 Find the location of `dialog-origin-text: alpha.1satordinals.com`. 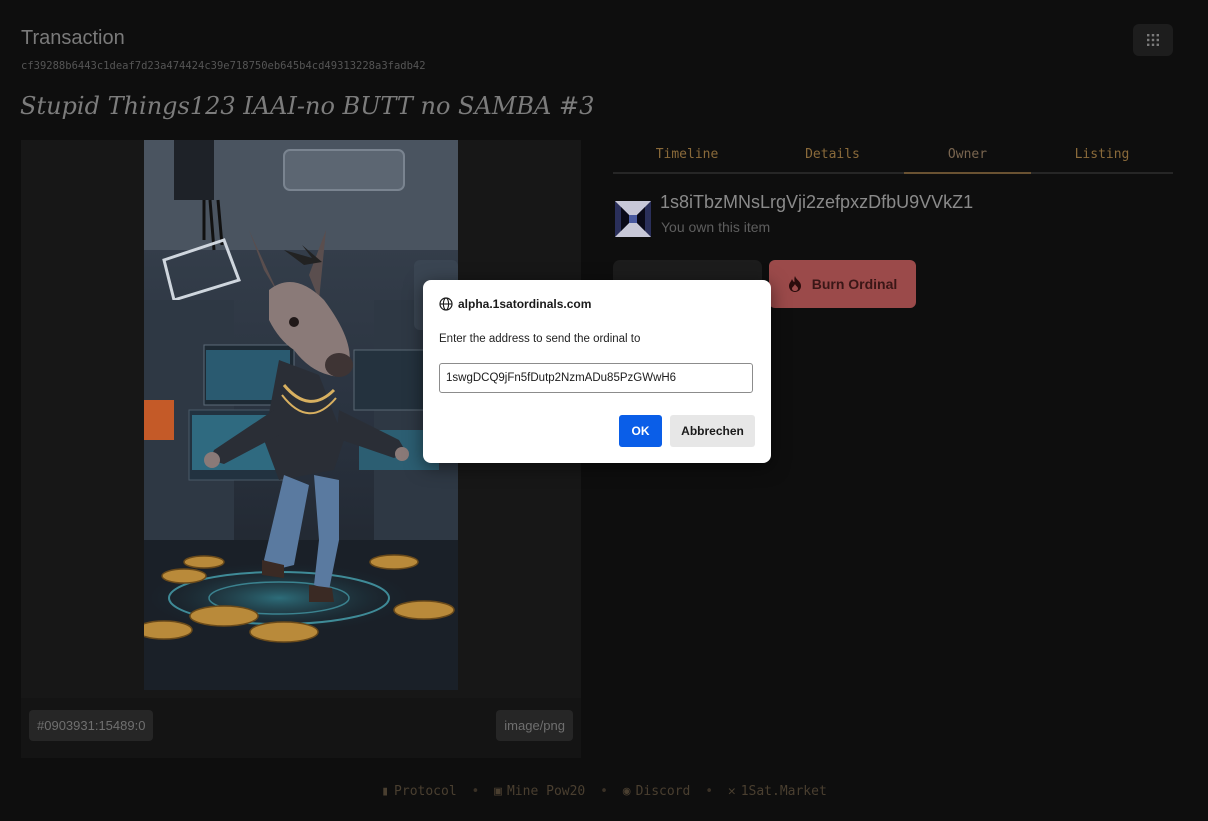

dialog-origin-text: alpha.1satordinals.com is located at coordinates (525, 304).